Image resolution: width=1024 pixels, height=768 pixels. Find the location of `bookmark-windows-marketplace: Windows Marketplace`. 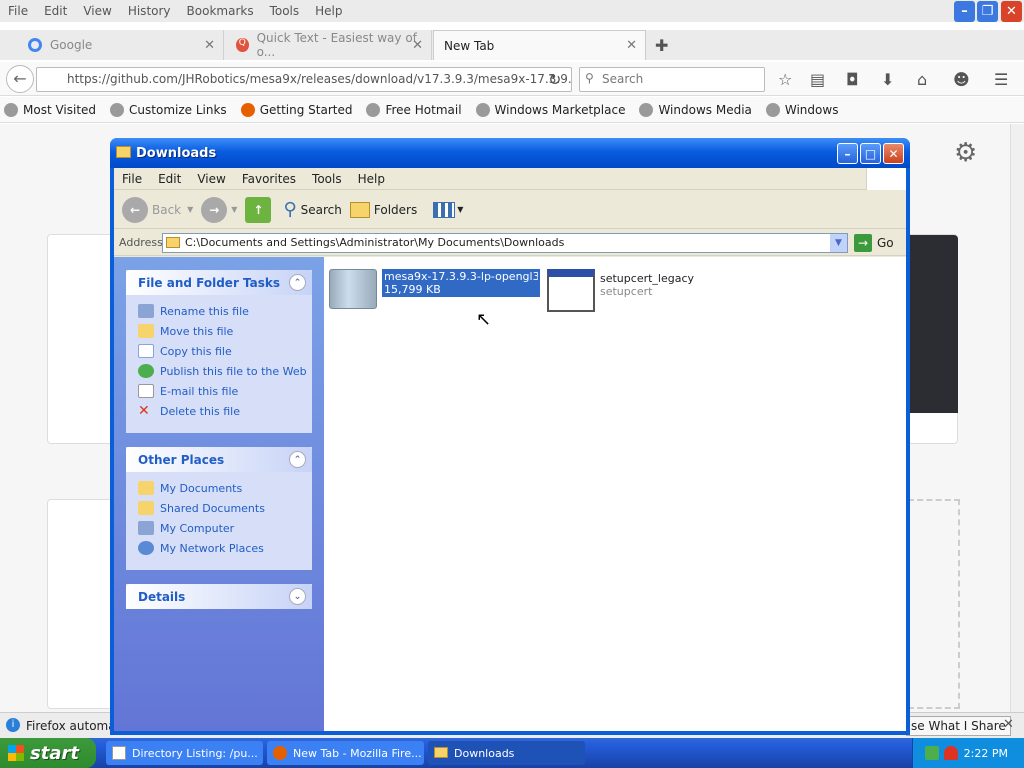

bookmark-windows-marketplace: Windows Marketplace is located at coordinates (550, 109).